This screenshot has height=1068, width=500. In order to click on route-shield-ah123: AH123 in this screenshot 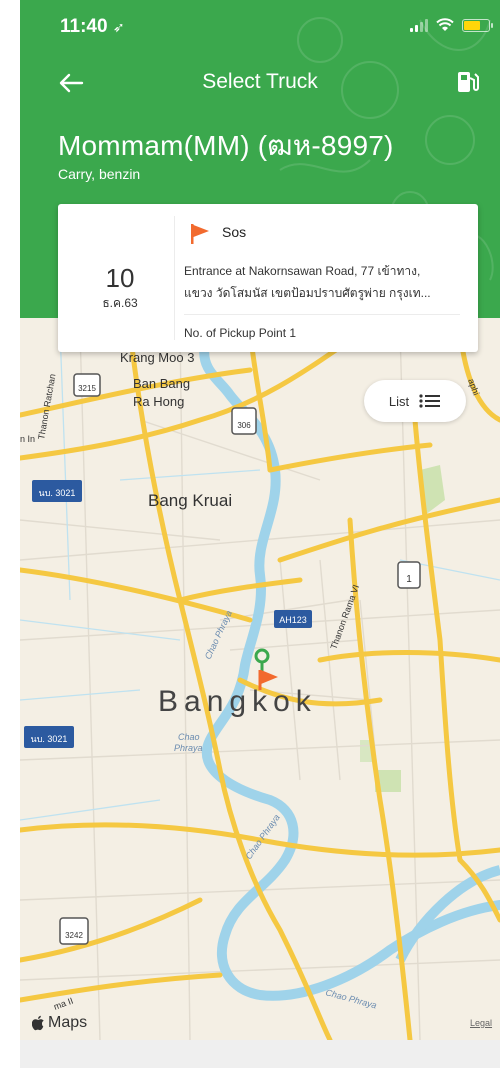, I will do `click(293, 619)`.